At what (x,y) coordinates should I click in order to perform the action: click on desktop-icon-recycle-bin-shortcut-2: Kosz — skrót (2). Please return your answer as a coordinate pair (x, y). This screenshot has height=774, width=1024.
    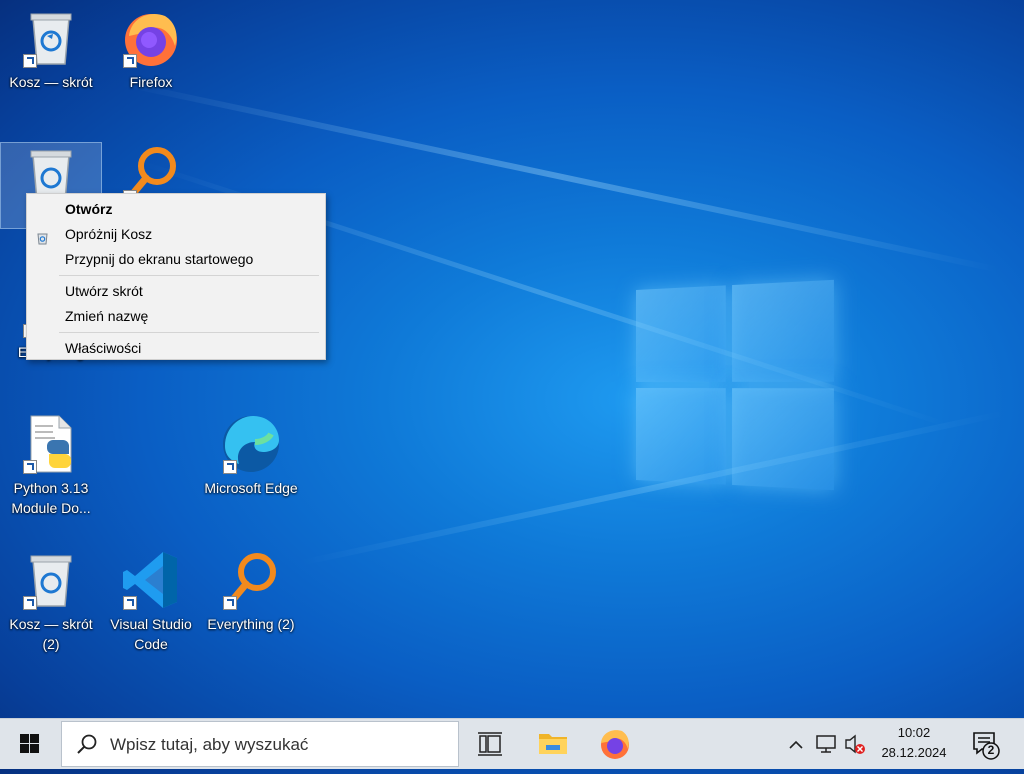
    Looking at the image, I should click on (51, 601).